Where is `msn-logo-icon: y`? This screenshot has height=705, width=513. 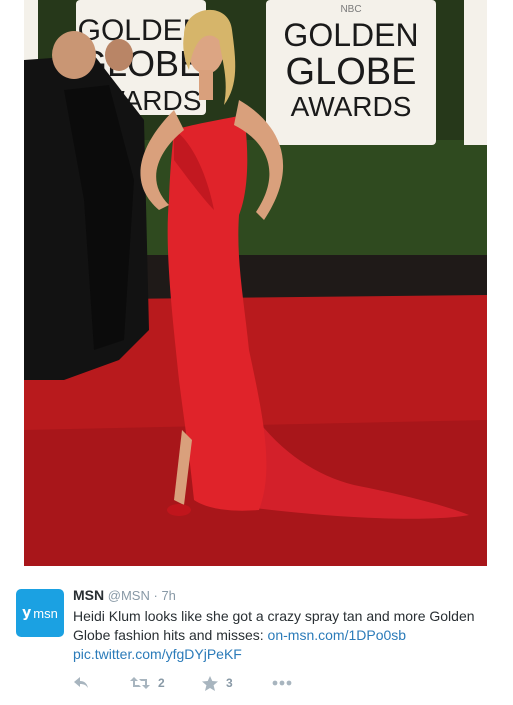
msn-logo-icon: y is located at coordinates (27, 613).